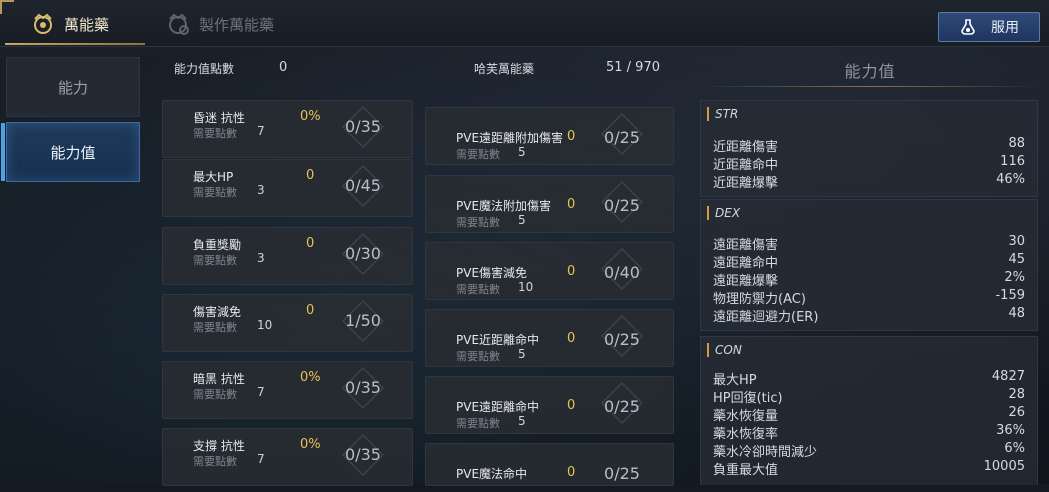  I want to click on sidebar-item-stats: 能力值, so click(70, 152).